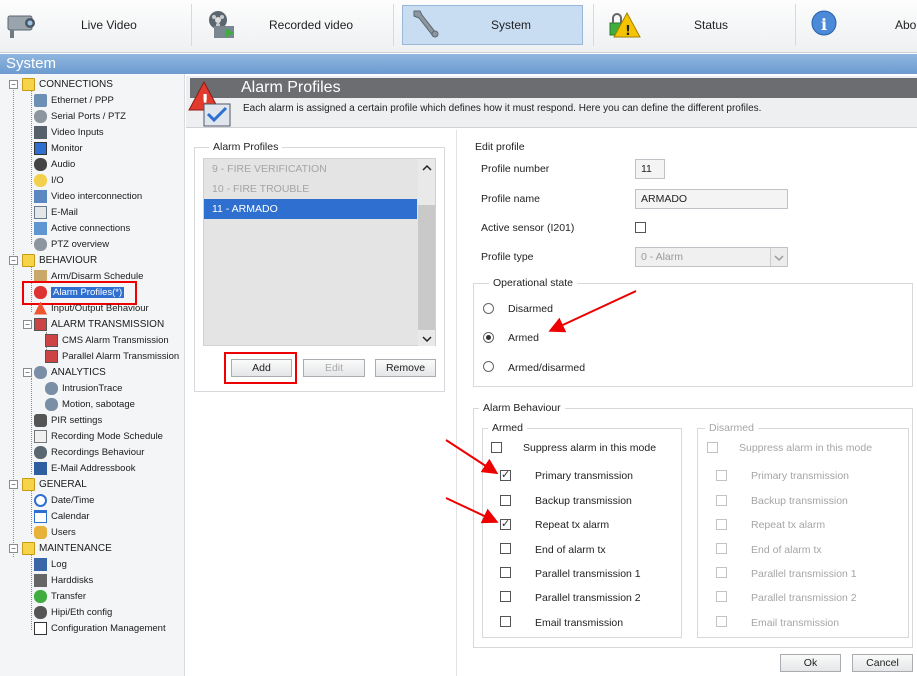 This screenshot has height=676, width=917. I want to click on sidebar-group-general: GENERAL, so click(54, 484).